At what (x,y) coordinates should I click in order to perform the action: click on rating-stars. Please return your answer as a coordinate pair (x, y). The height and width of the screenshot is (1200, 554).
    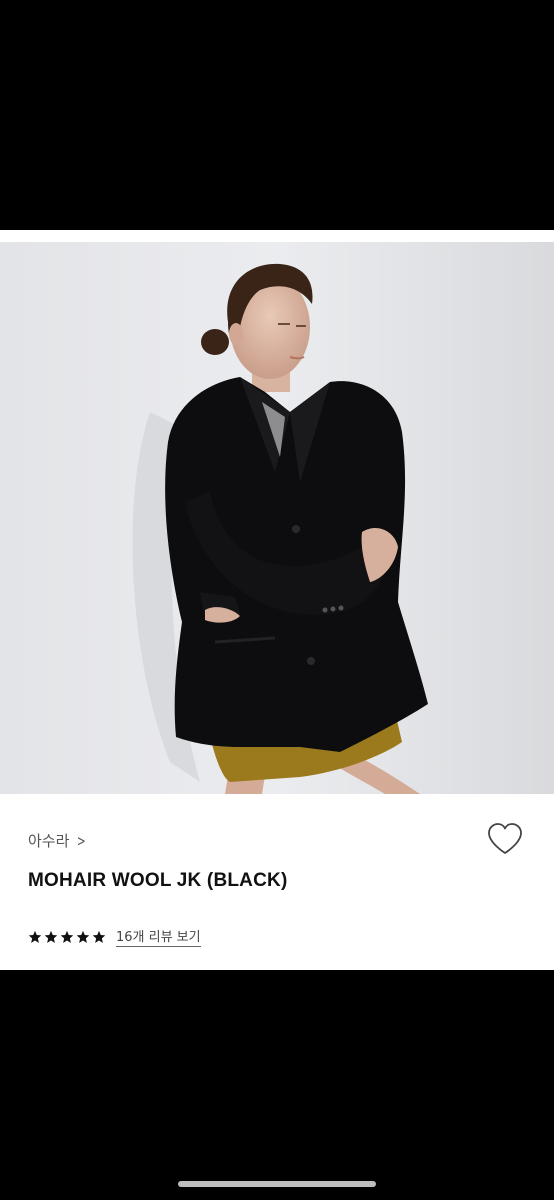
    Looking at the image, I should click on (67, 937).